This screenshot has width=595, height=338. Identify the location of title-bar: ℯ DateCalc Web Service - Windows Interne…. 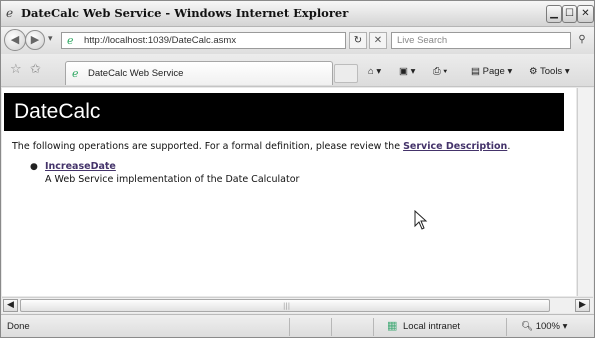
(297, 14).